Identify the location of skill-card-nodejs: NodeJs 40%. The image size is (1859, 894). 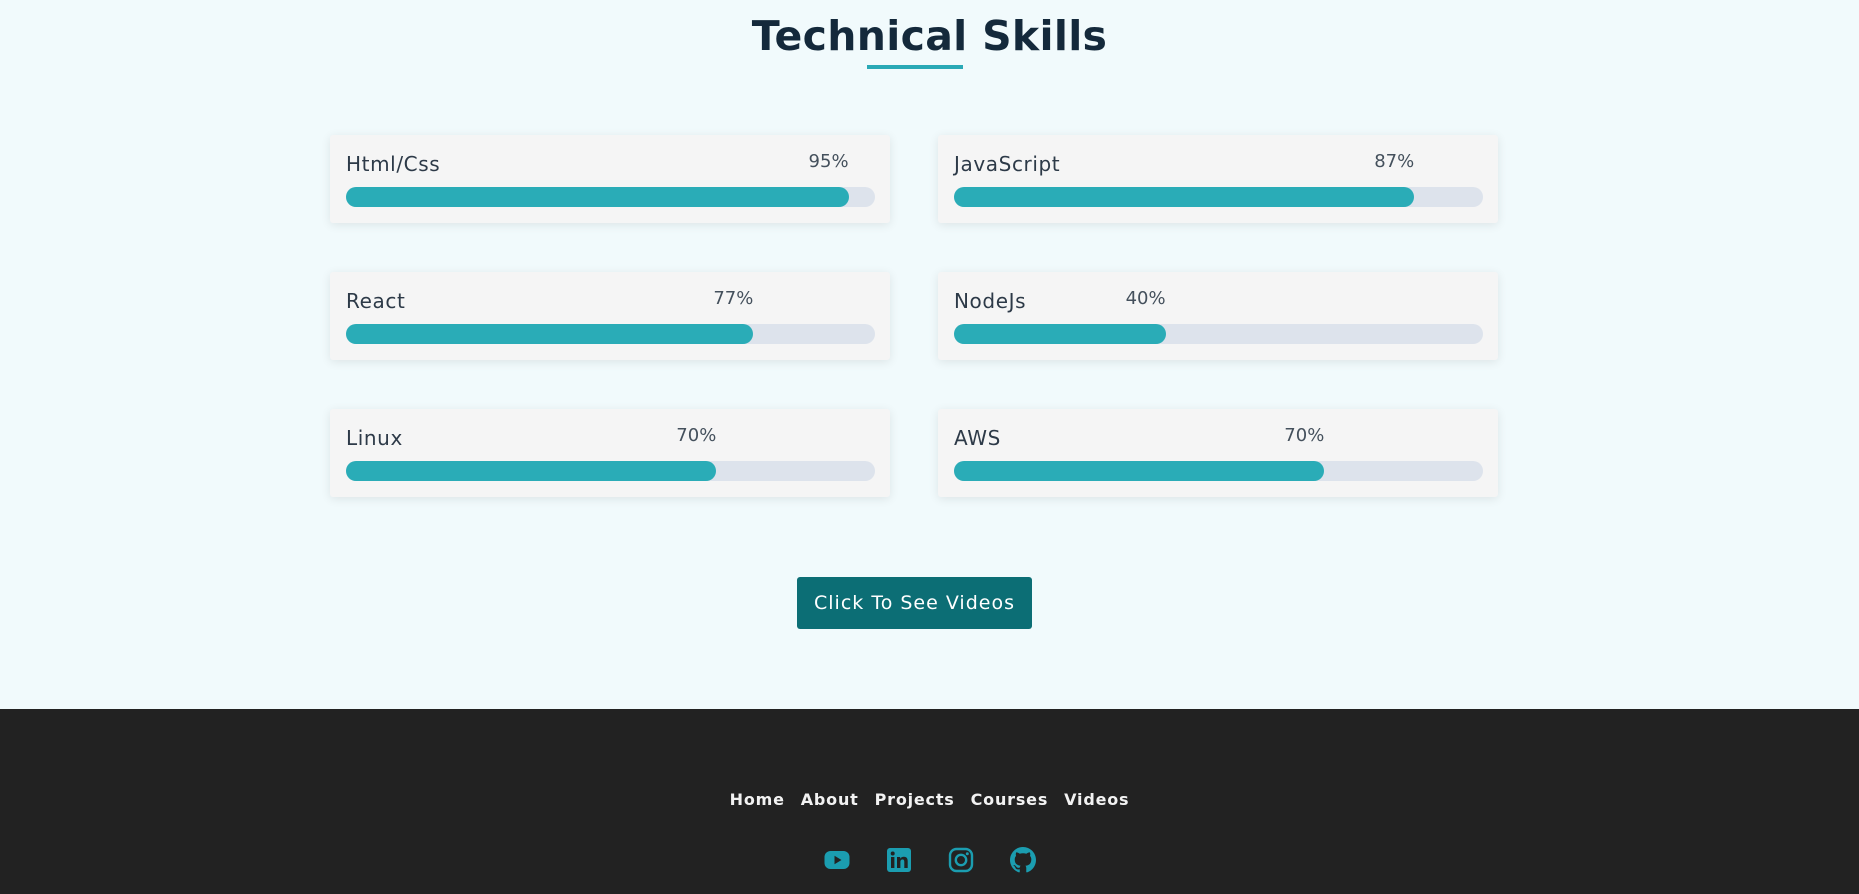
(1218, 316).